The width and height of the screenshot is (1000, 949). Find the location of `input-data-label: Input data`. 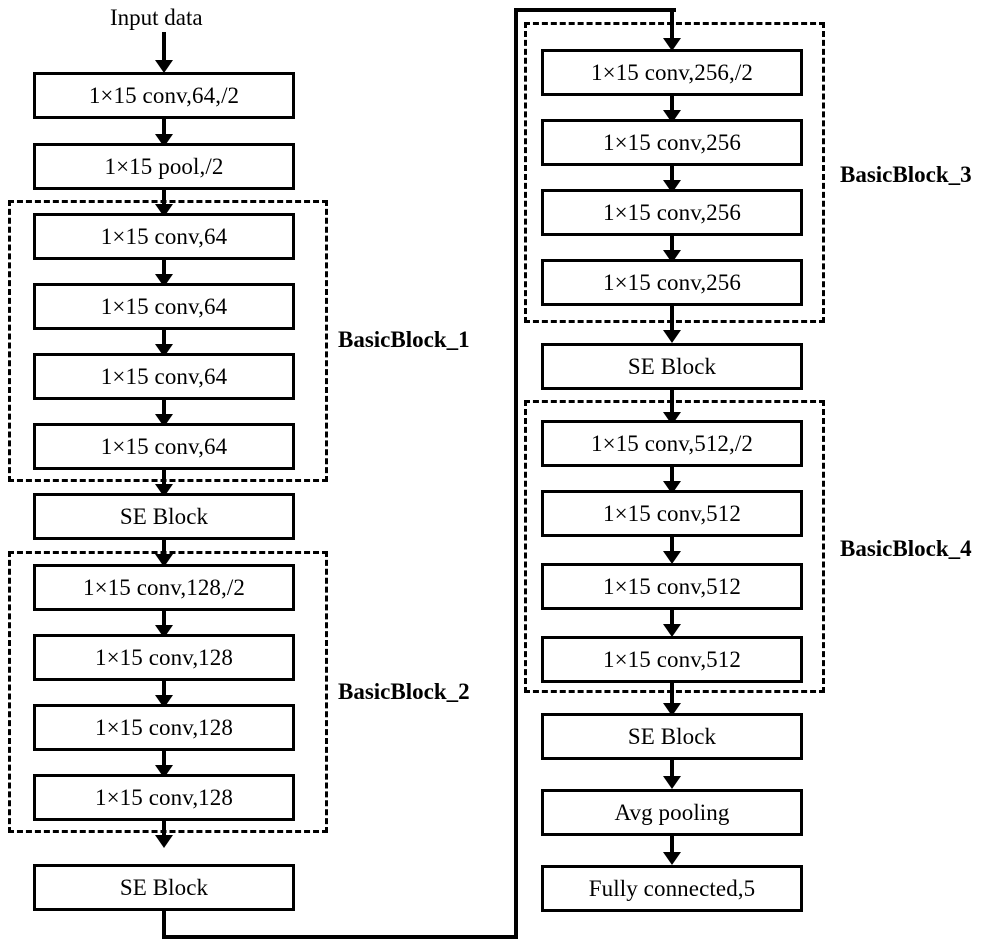

input-data-label: Input data is located at coordinates (156, 17).